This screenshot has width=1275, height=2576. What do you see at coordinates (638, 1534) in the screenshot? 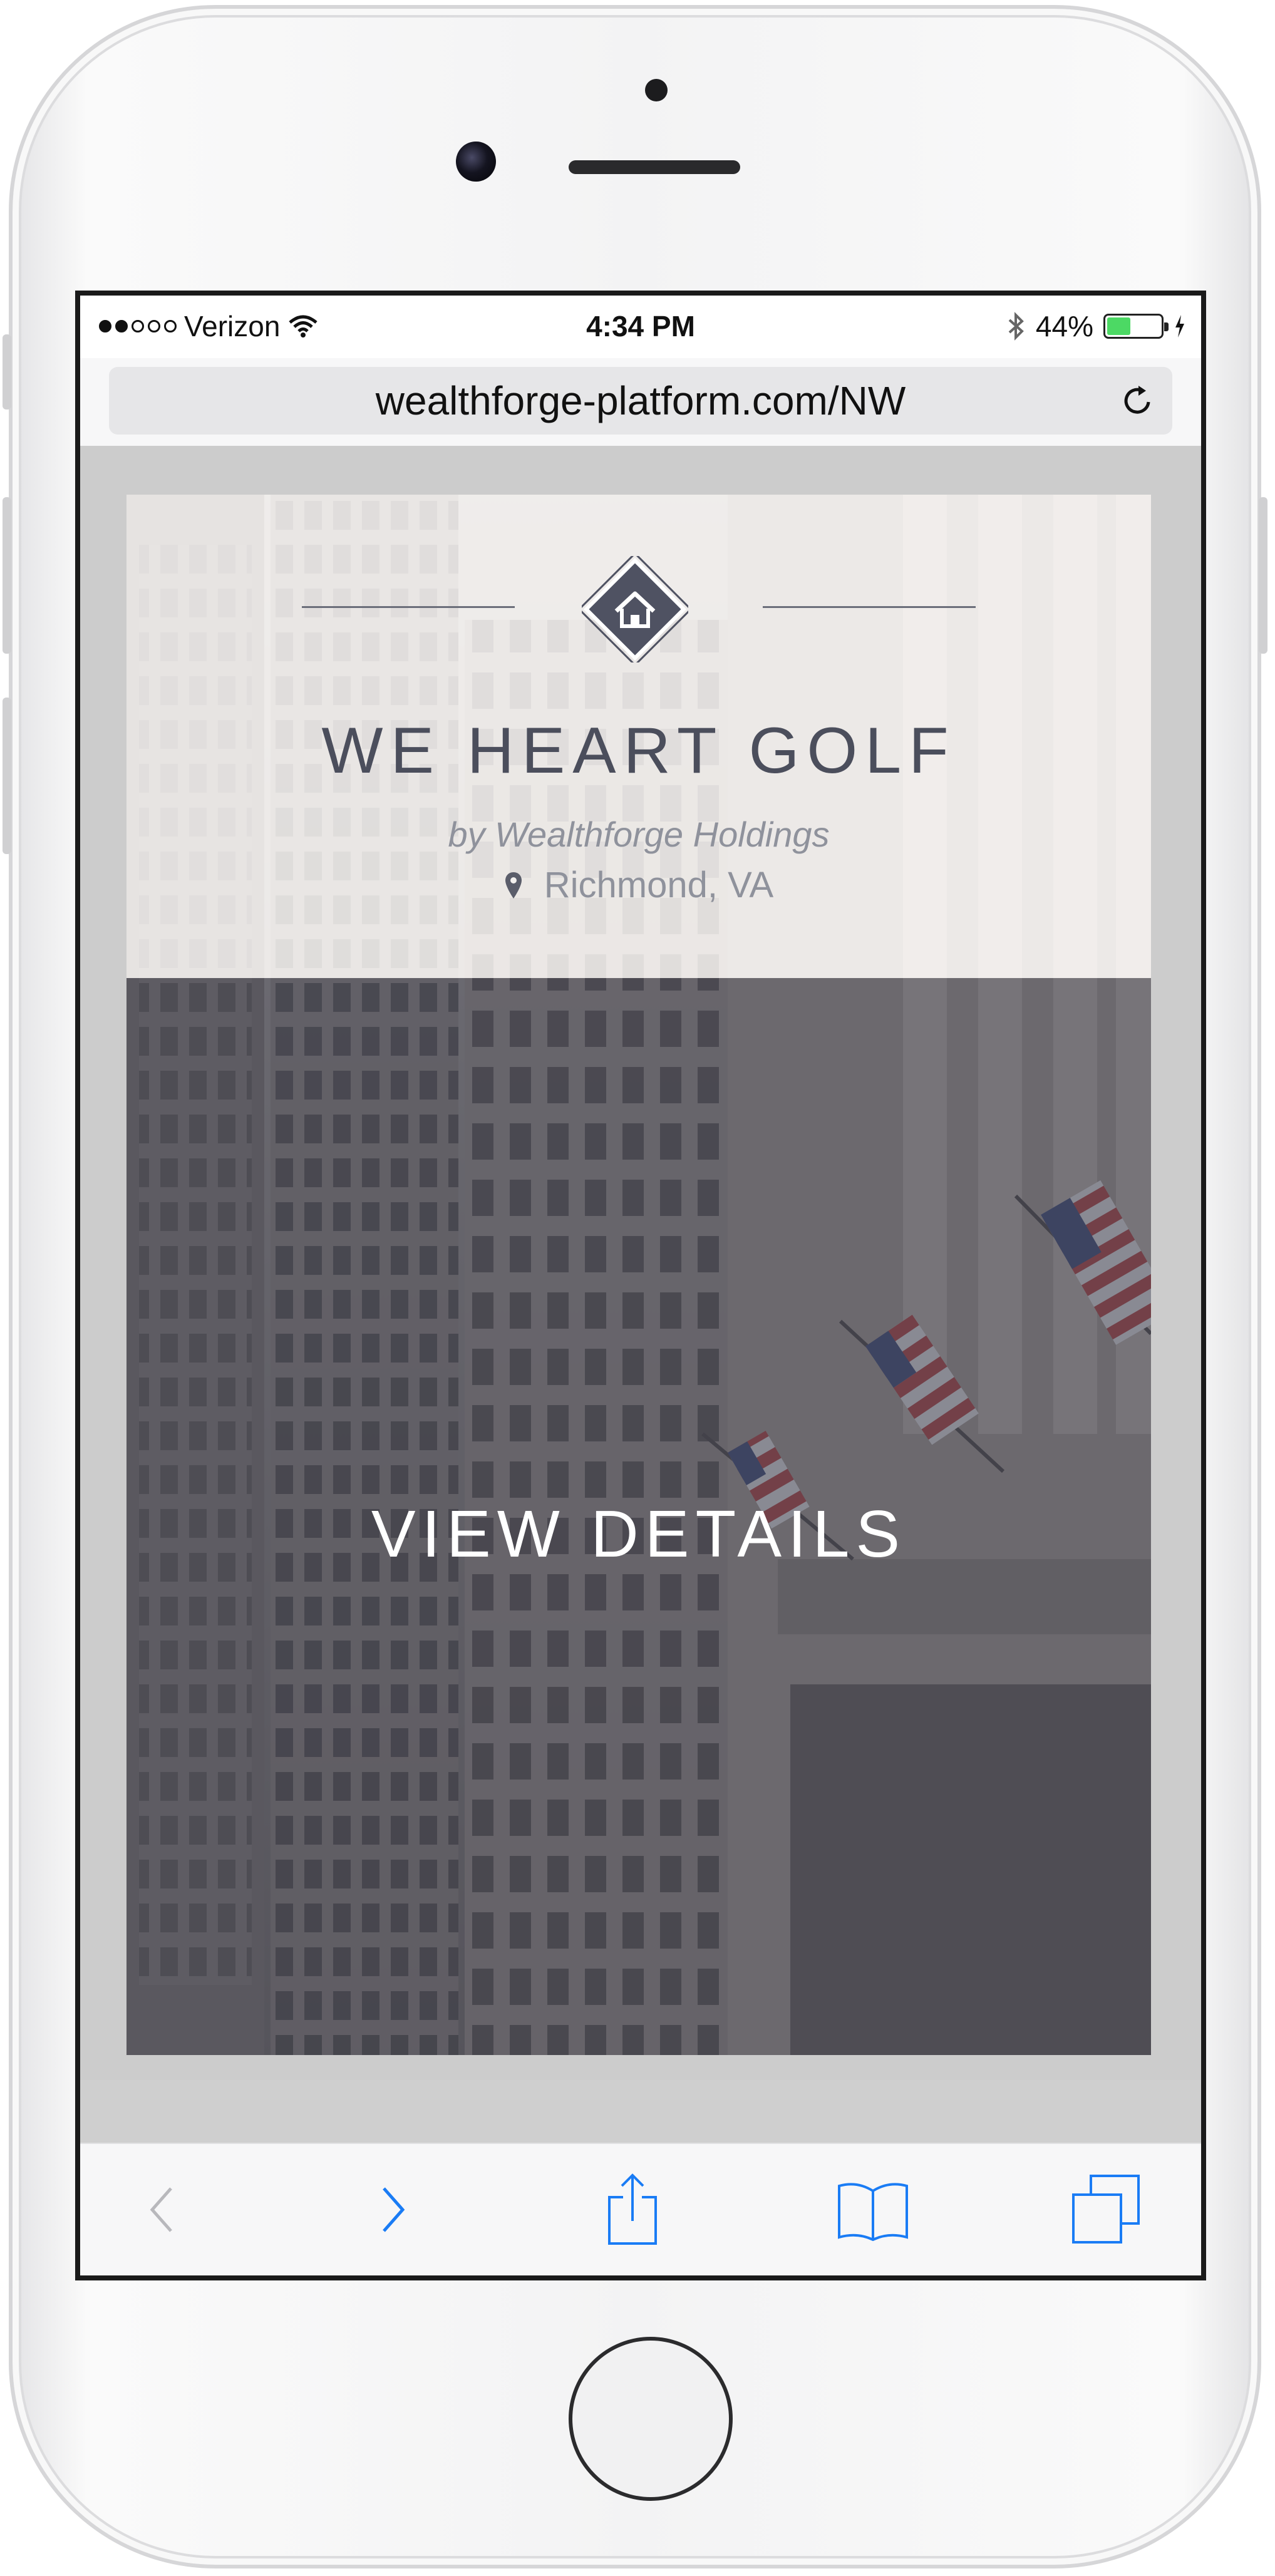
I see `view-details-button: VIEW DETAILS` at bounding box center [638, 1534].